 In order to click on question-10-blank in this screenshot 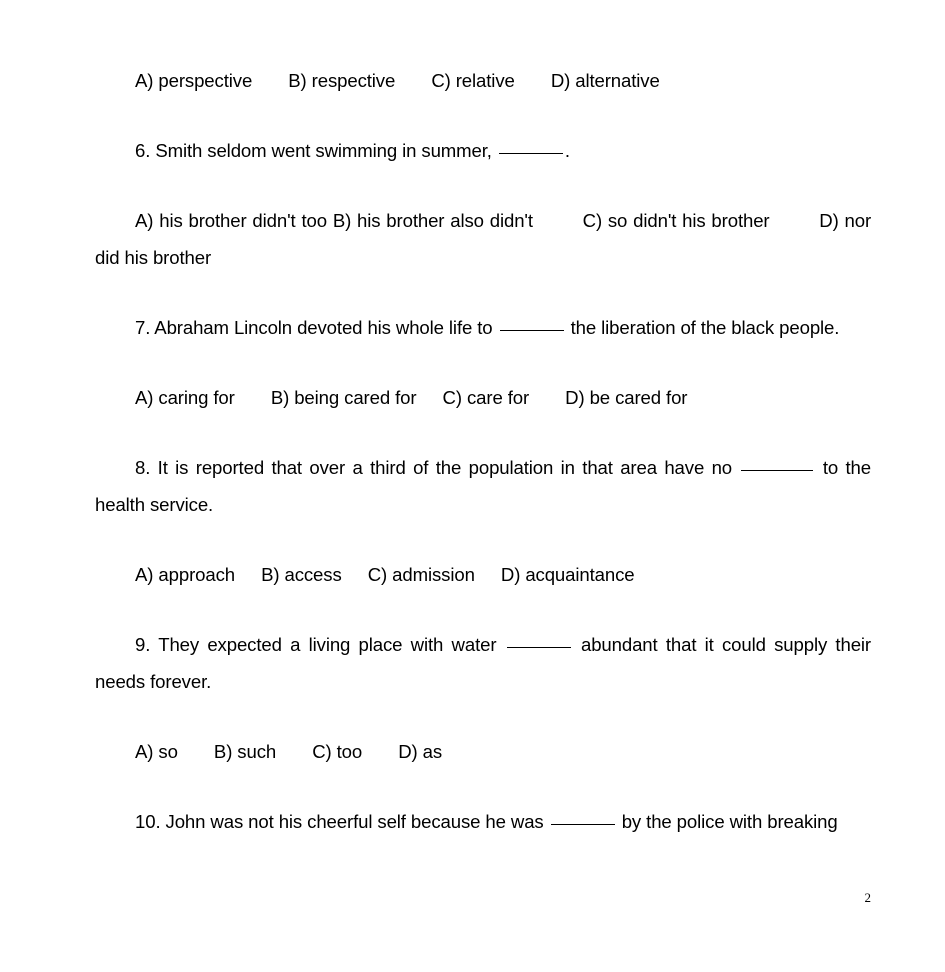, I will do `click(582, 824)`.